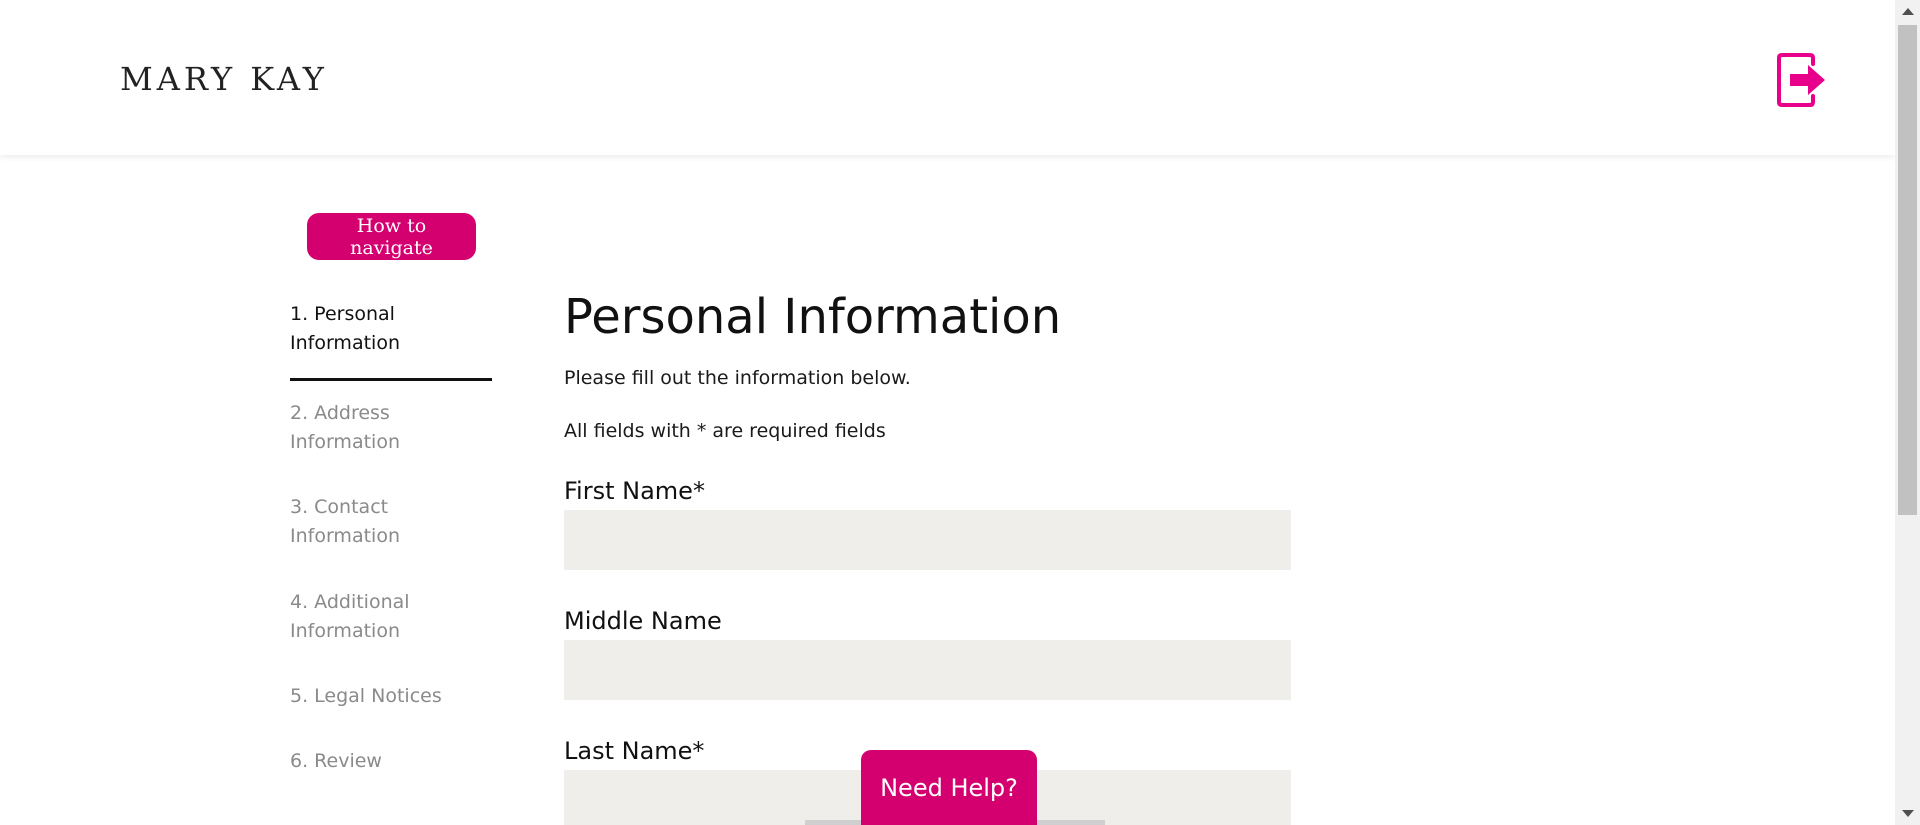 The width and height of the screenshot is (1920, 825). Describe the element at coordinates (813, 317) in the screenshot. I see `page-title: Personal Information` at that location.